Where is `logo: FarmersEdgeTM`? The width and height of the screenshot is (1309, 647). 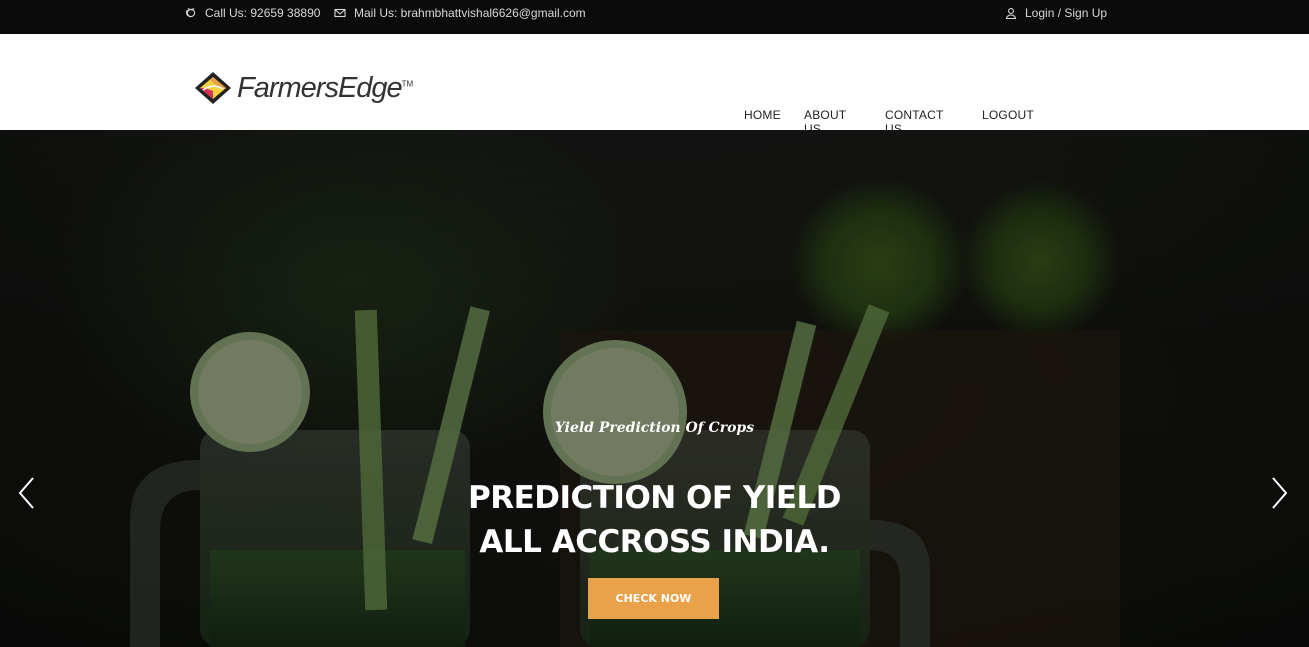 logo: FarmersEdgeTM is located at coordinates (303, 88).